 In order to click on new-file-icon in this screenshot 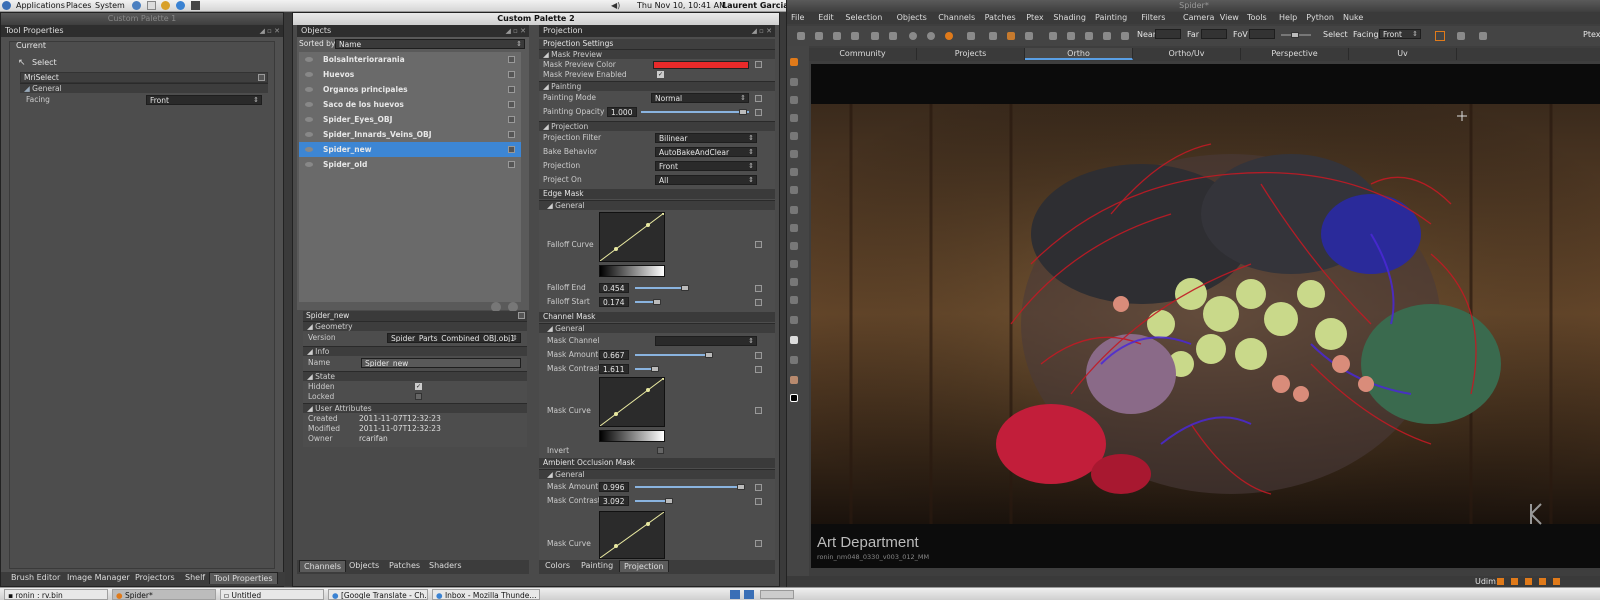, I will do `click(801, 36)`.